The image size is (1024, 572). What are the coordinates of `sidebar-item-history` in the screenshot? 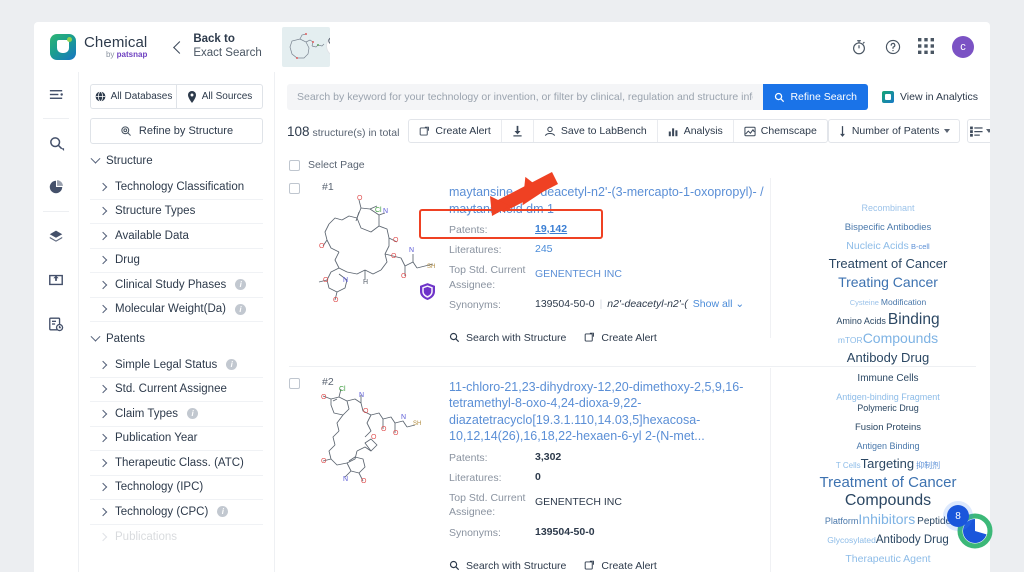 It's located at (56, 324).